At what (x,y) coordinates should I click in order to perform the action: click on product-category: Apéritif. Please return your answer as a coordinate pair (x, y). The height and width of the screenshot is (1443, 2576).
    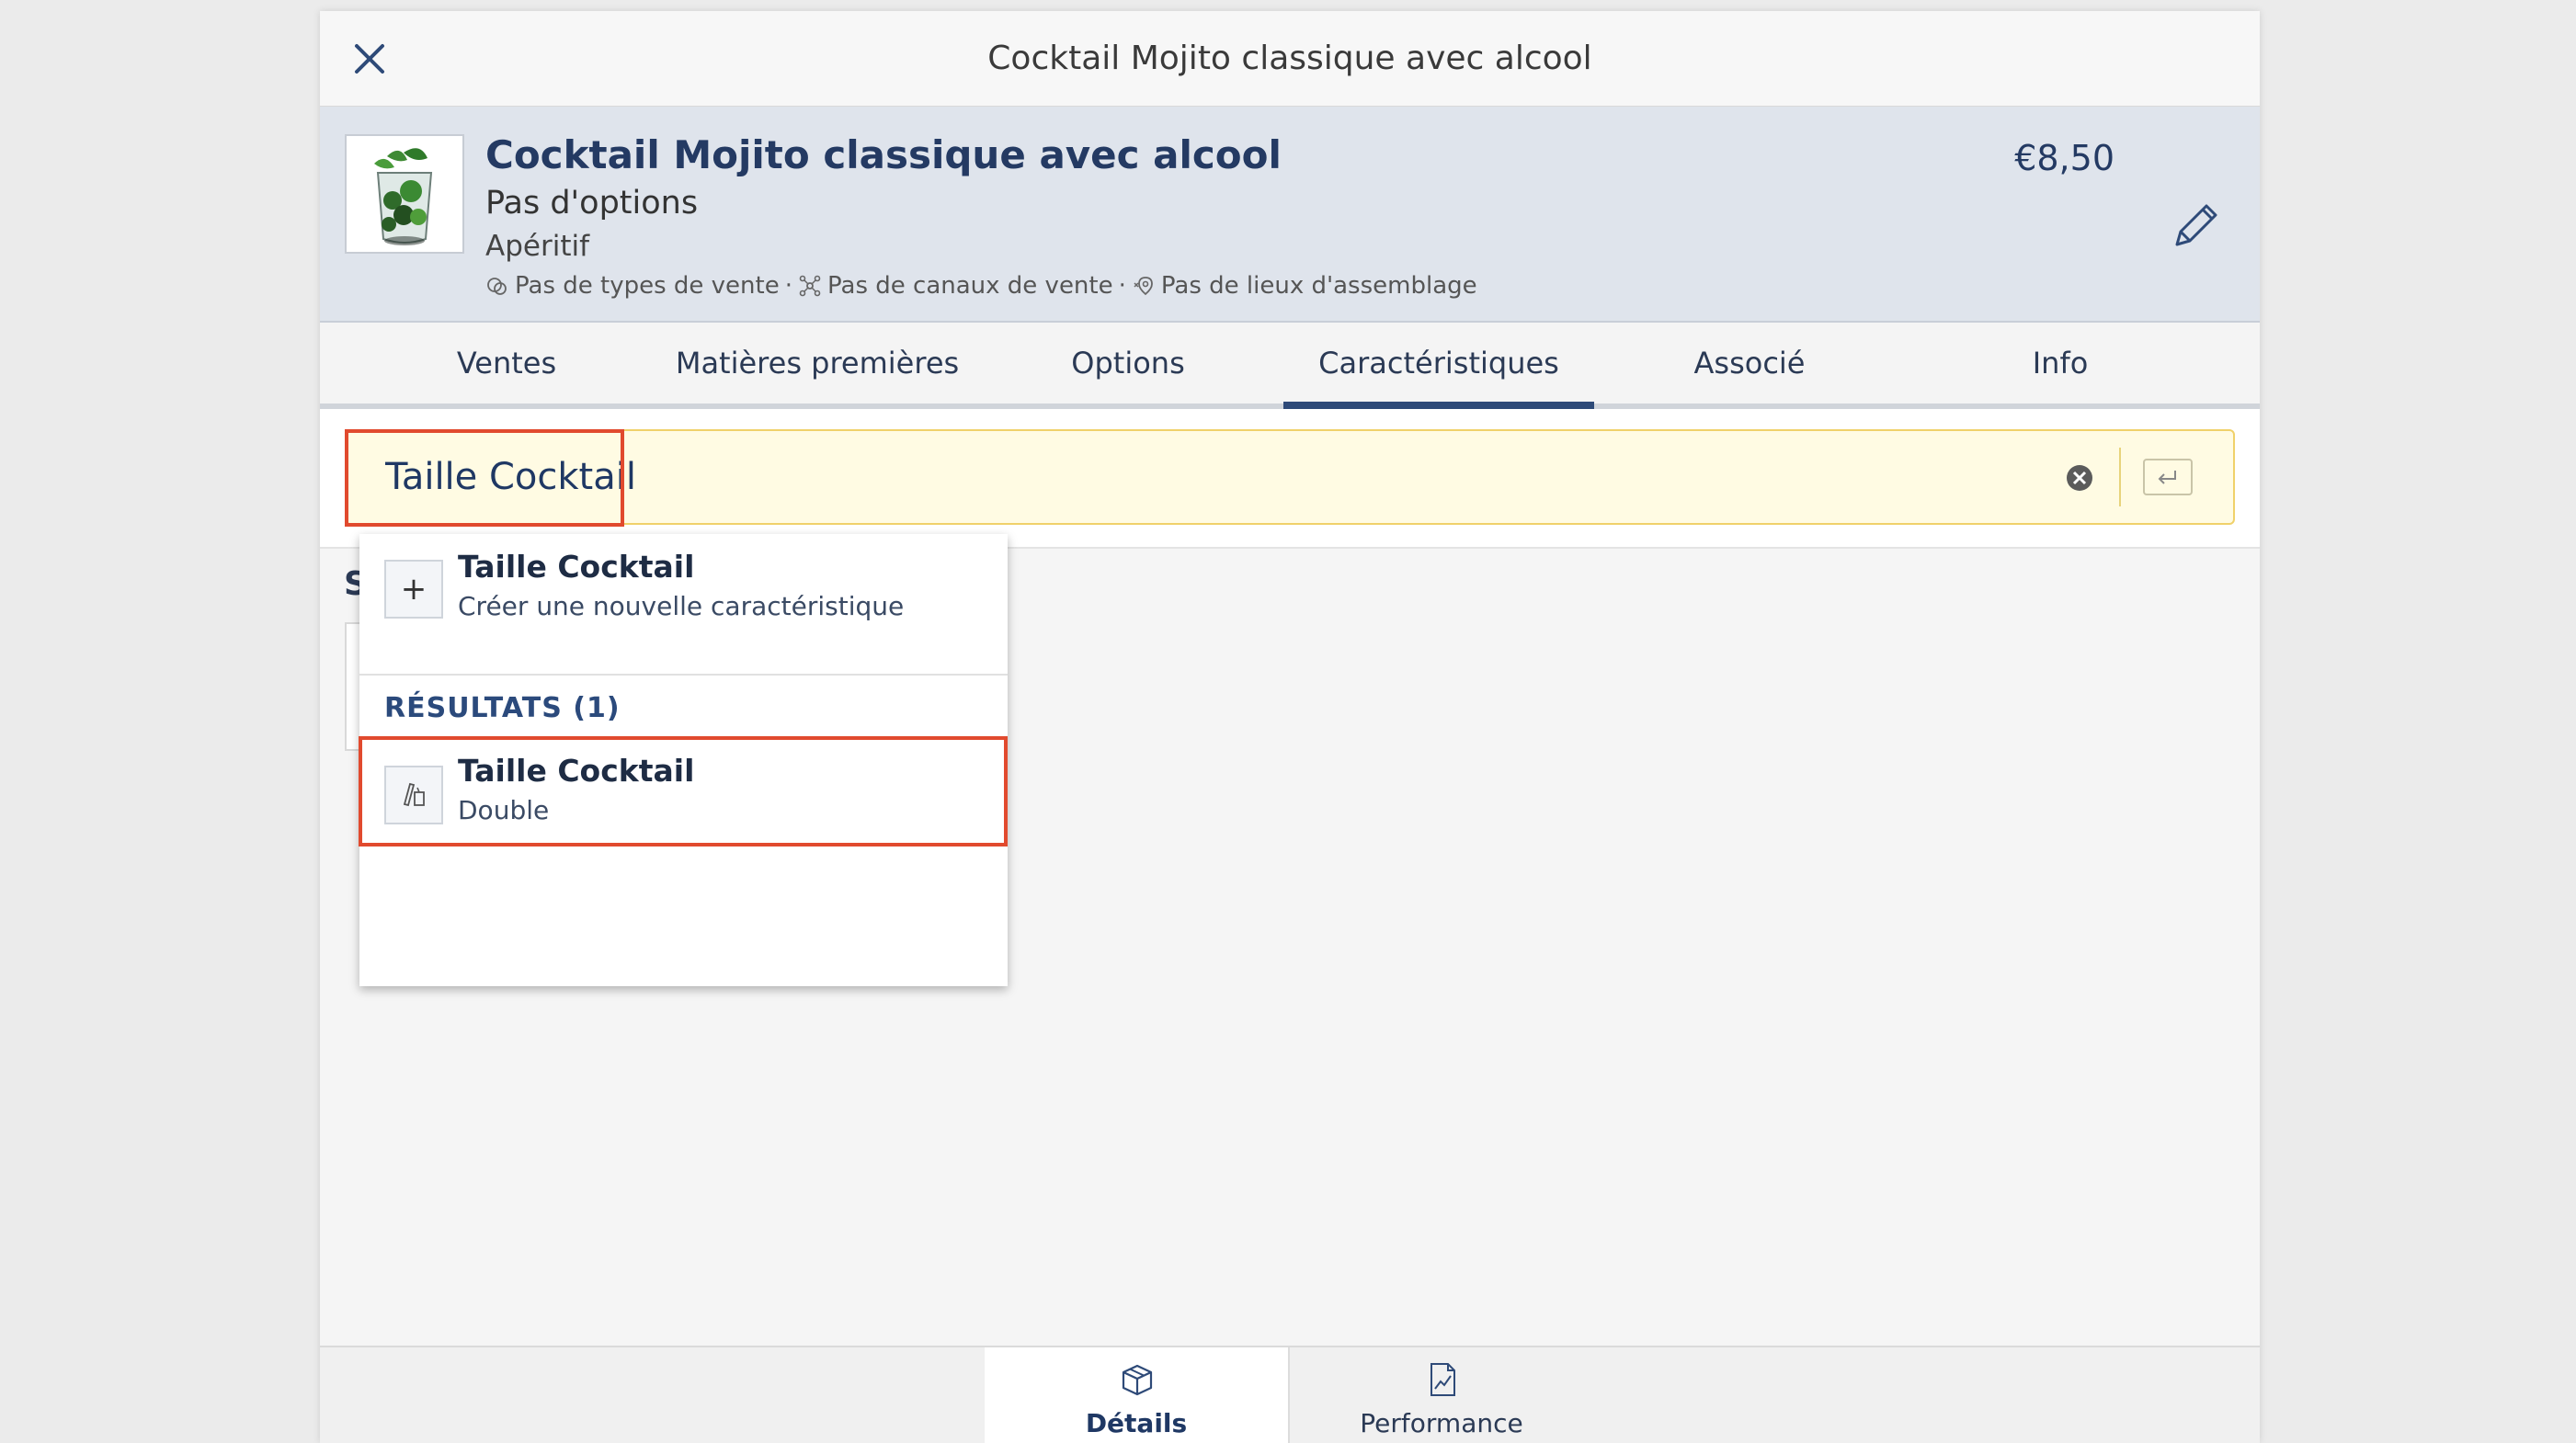
    Looking at the image, I should click on (537, 246).